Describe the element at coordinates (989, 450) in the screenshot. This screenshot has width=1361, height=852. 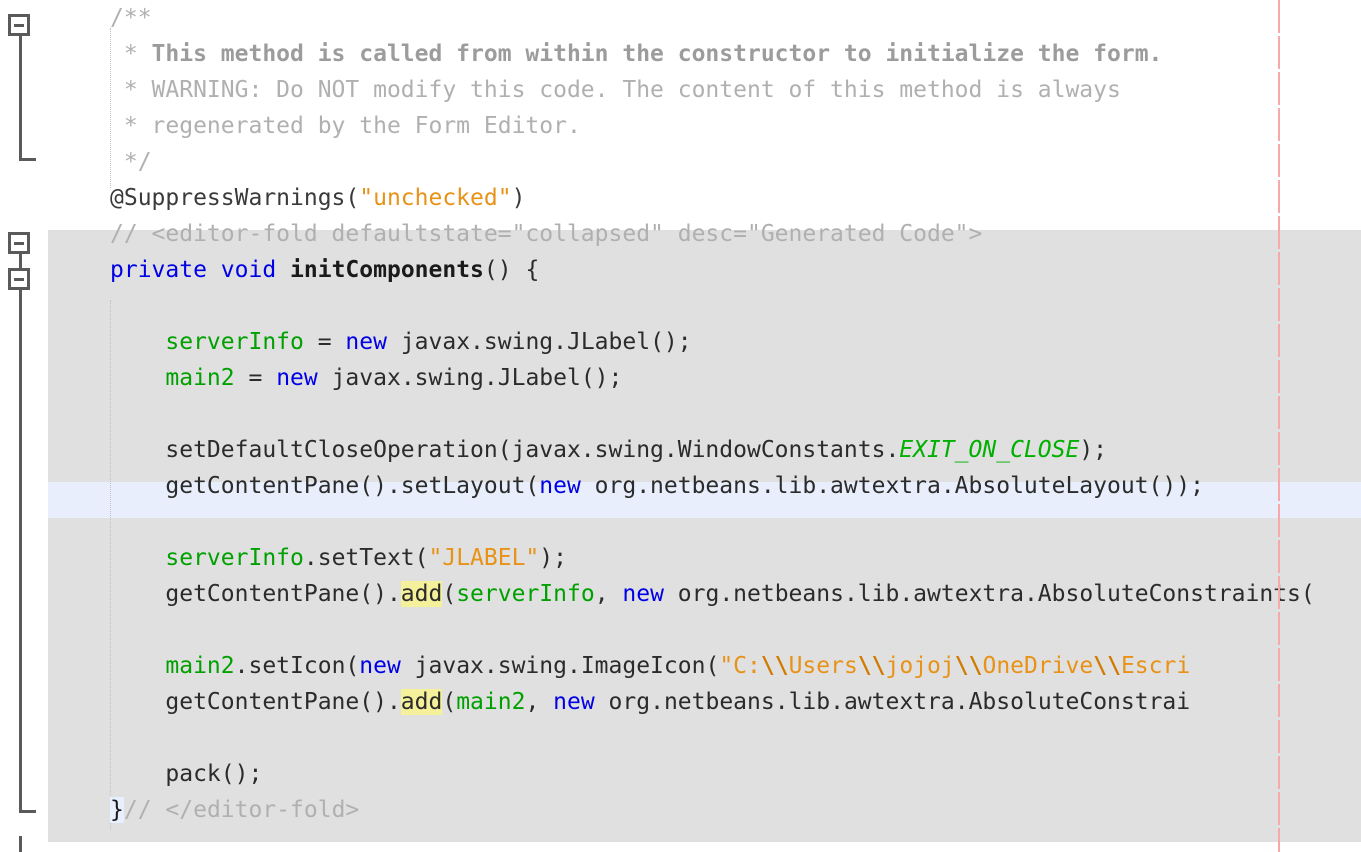
I see `token: EXIT_ON_CLOSE` at that location.